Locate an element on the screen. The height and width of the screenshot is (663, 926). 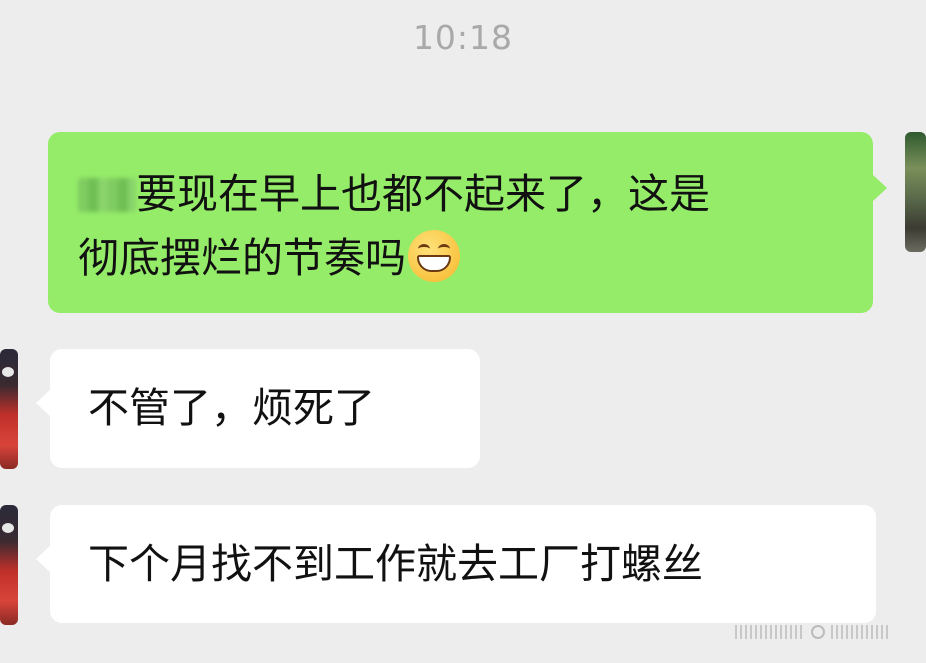
my-avatar is located at coordinates (915, 192).